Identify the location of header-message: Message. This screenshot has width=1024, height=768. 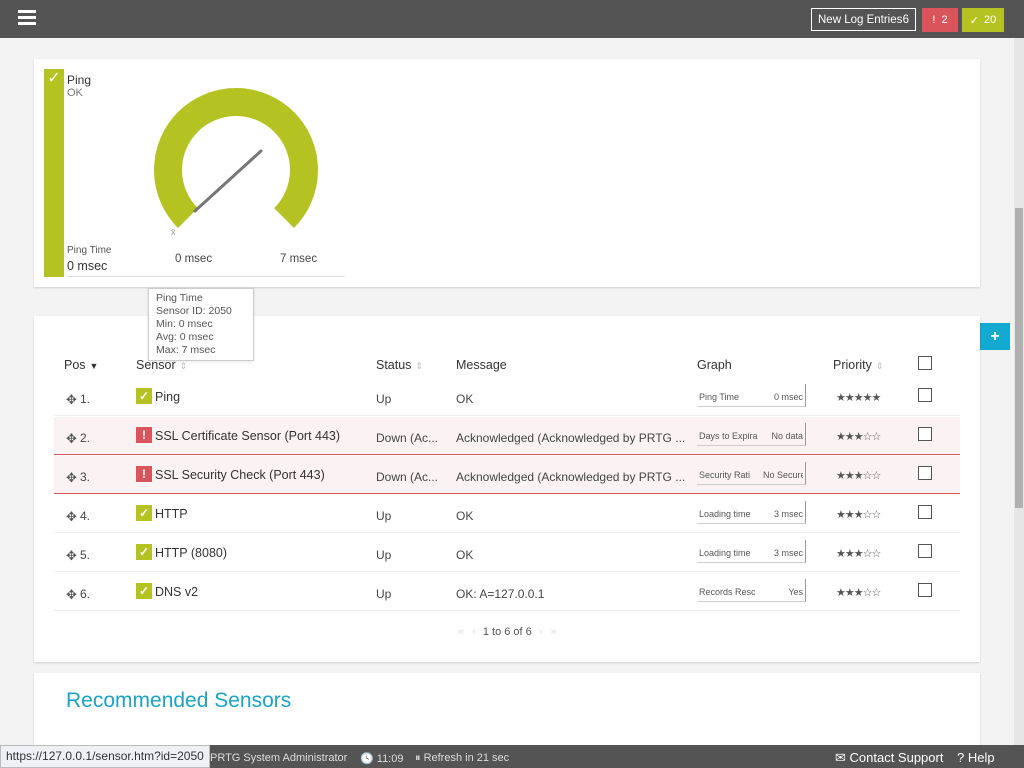
(481, 365).